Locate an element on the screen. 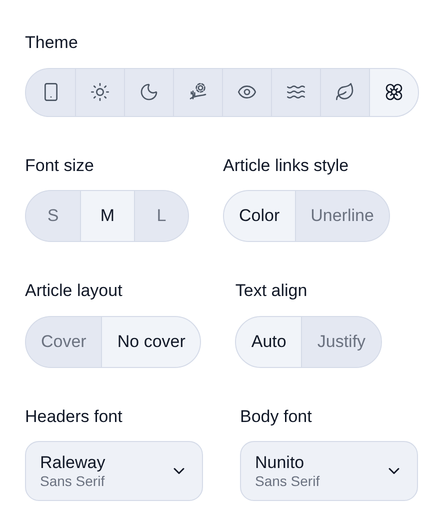  font-dropdown: Raleway Sans Serif is located at coordinates (114, 471).